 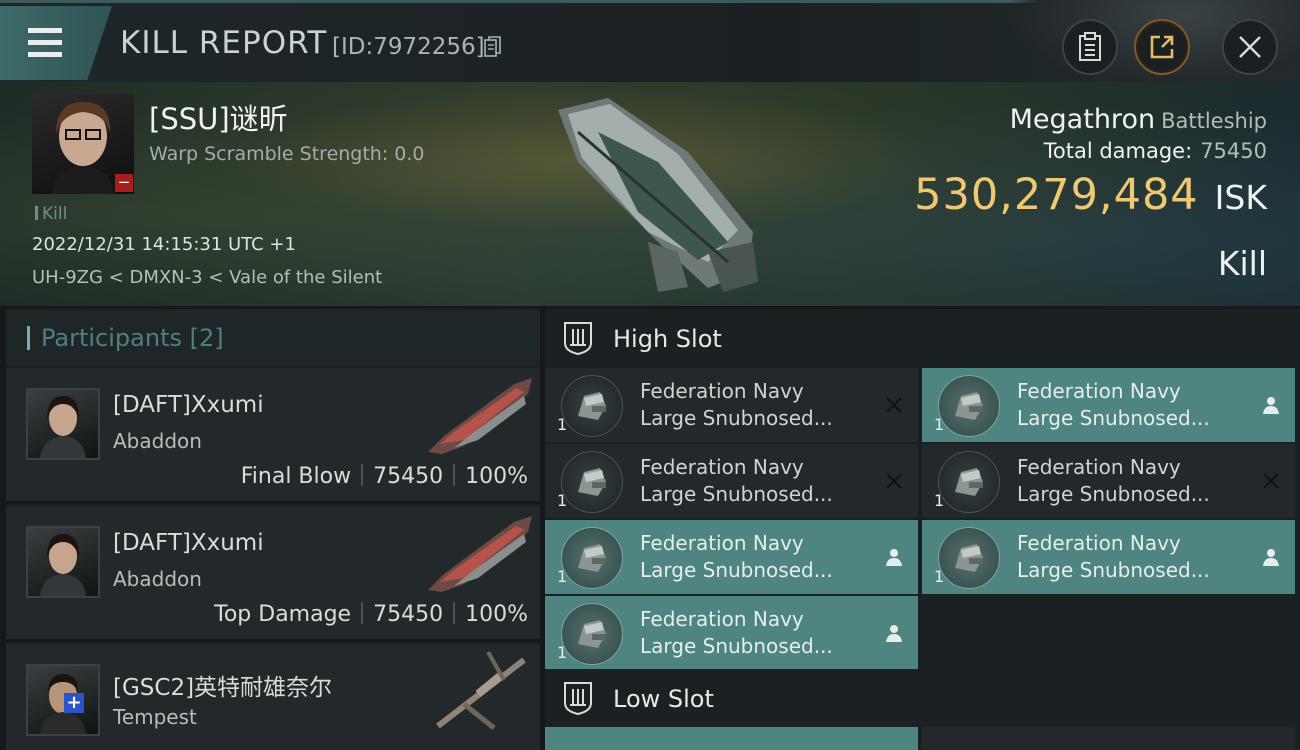 I want to click on high-slot-header: High Slot, so click(x=922, y=339).